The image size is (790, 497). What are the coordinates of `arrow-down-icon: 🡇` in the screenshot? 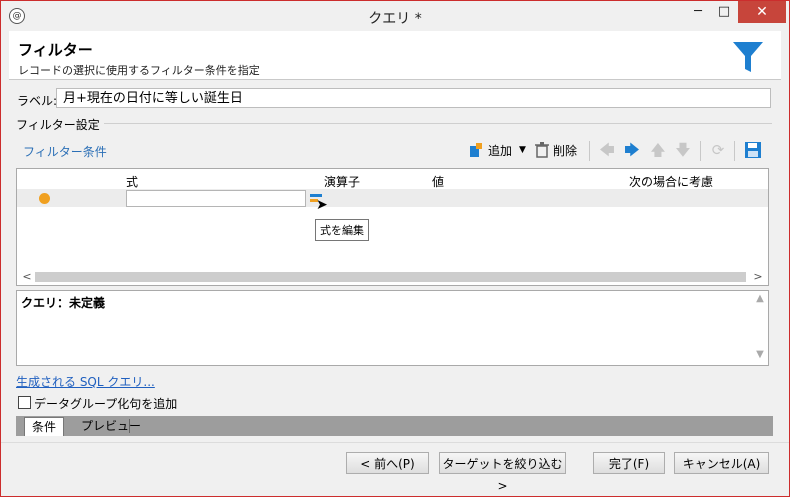 It's located at (683, 150).